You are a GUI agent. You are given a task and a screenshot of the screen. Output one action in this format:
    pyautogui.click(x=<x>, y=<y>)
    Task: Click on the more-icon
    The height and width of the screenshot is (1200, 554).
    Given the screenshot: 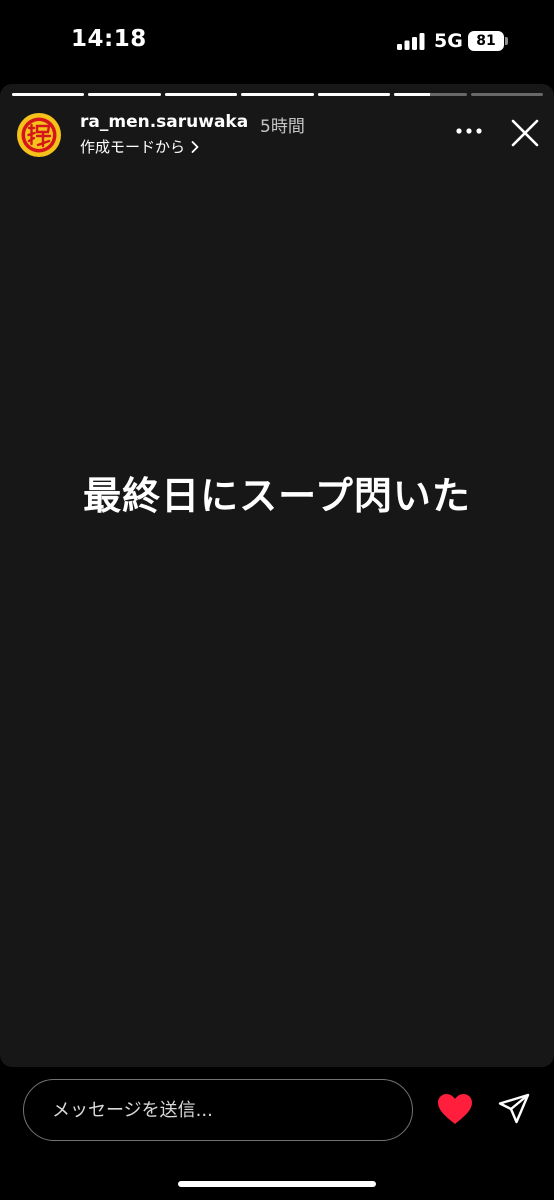 What is the action you would take?
    pyautogui.click(x=469, y=131)
    